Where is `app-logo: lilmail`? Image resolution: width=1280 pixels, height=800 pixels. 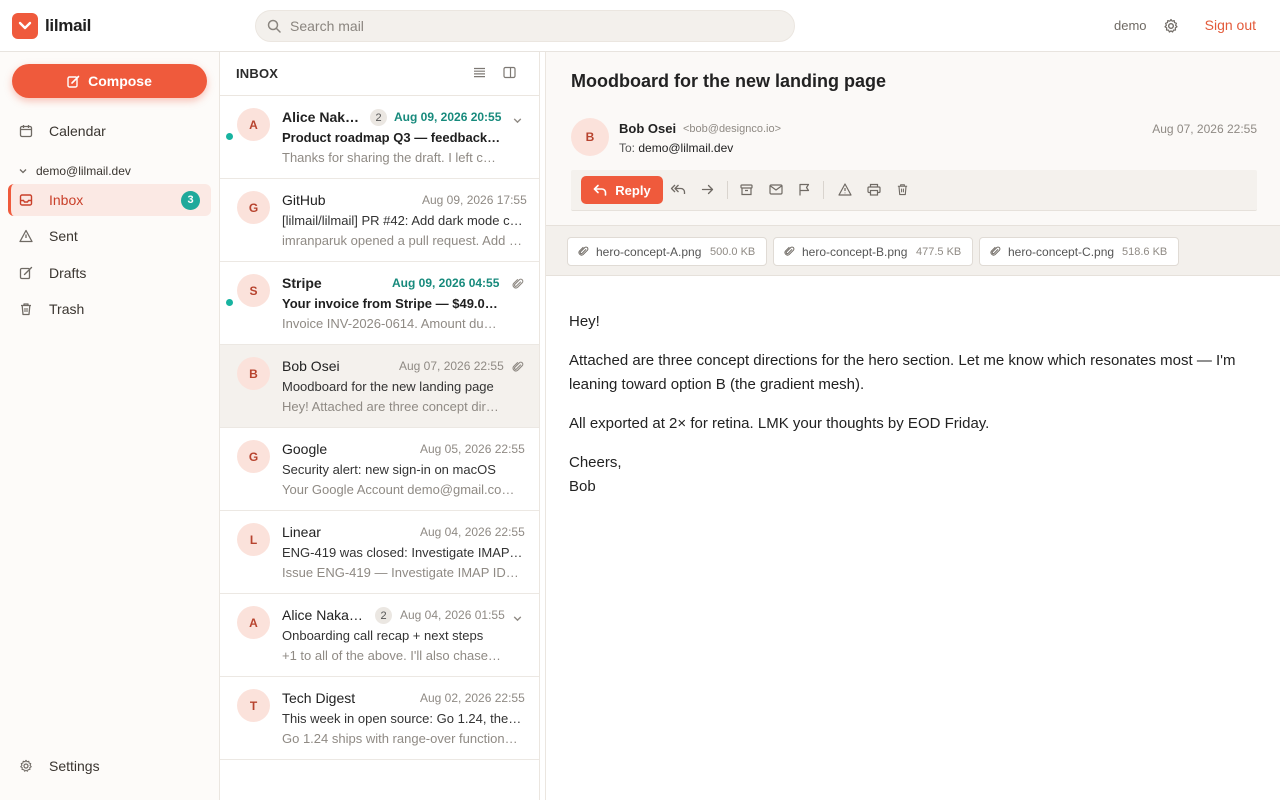
app-logo: lilmail is located at coordinates (51, 26).